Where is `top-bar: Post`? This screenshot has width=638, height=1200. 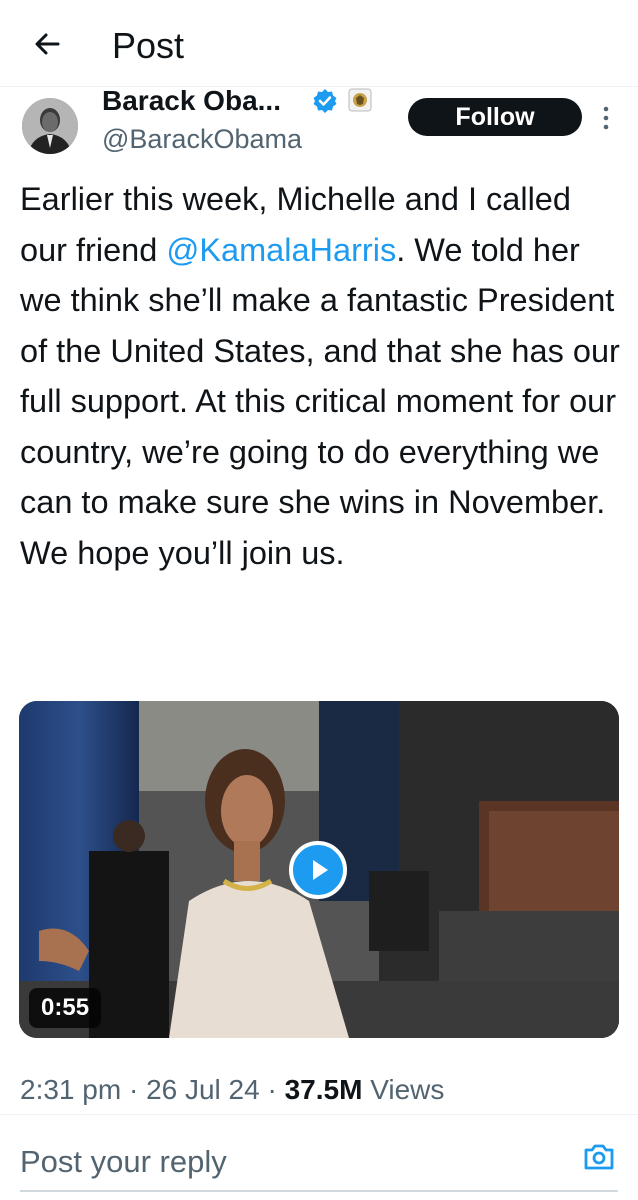 top-bar: Post is located at coordinates (319, 43).